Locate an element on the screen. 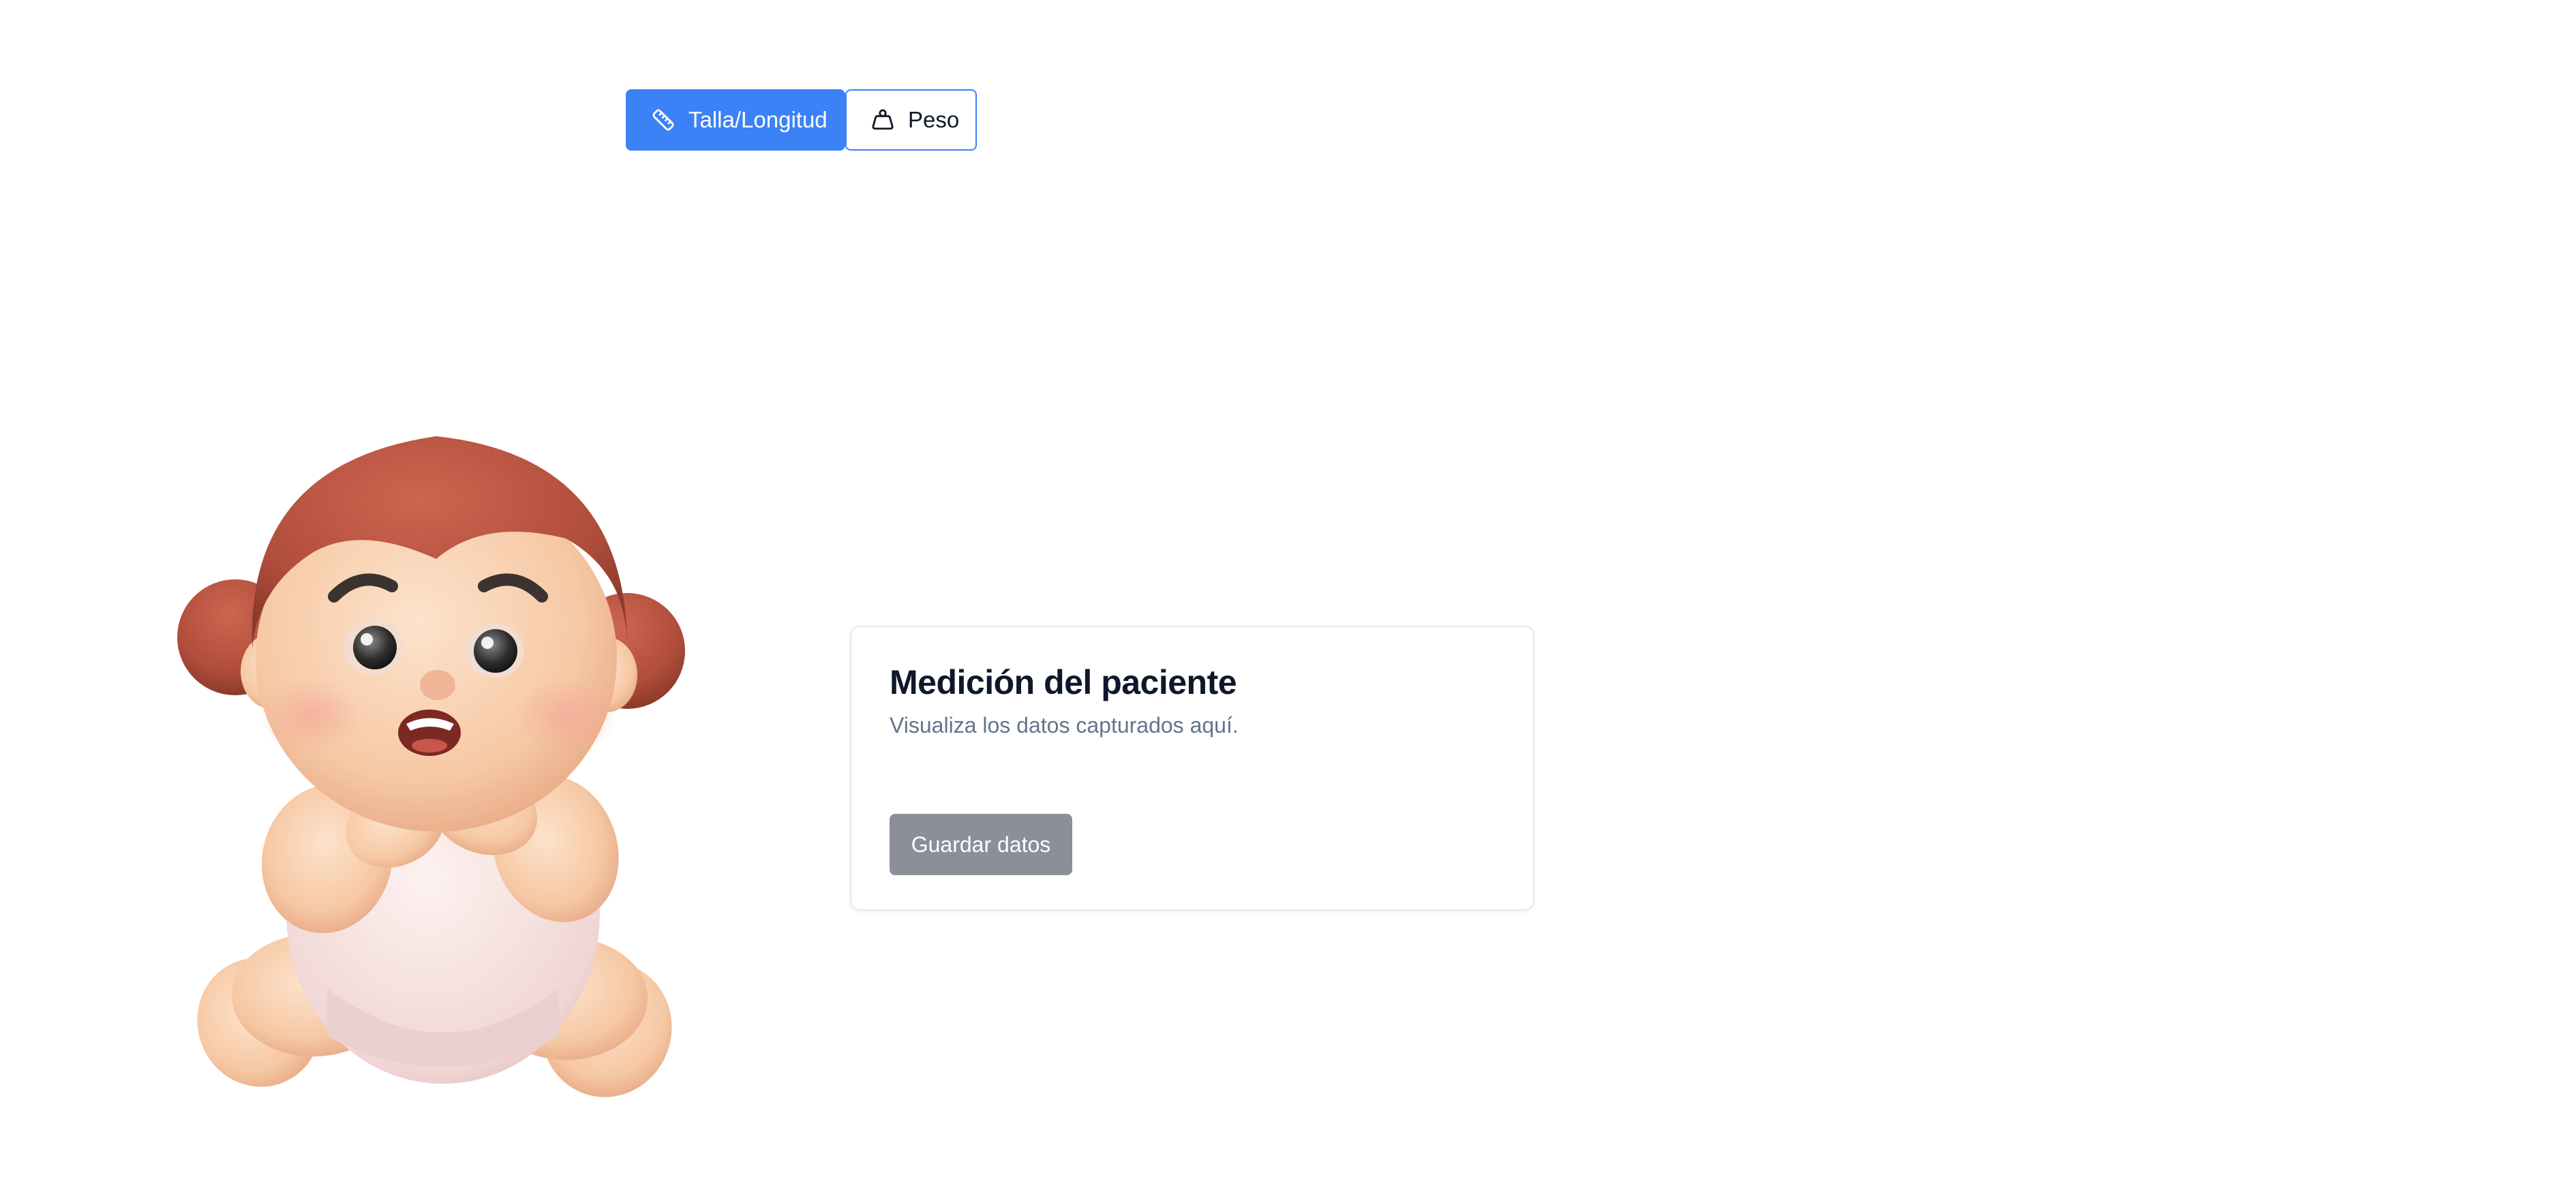 This screenshot has height=1186, width=2576. ruler-icon is located at coordinates (663, 120).